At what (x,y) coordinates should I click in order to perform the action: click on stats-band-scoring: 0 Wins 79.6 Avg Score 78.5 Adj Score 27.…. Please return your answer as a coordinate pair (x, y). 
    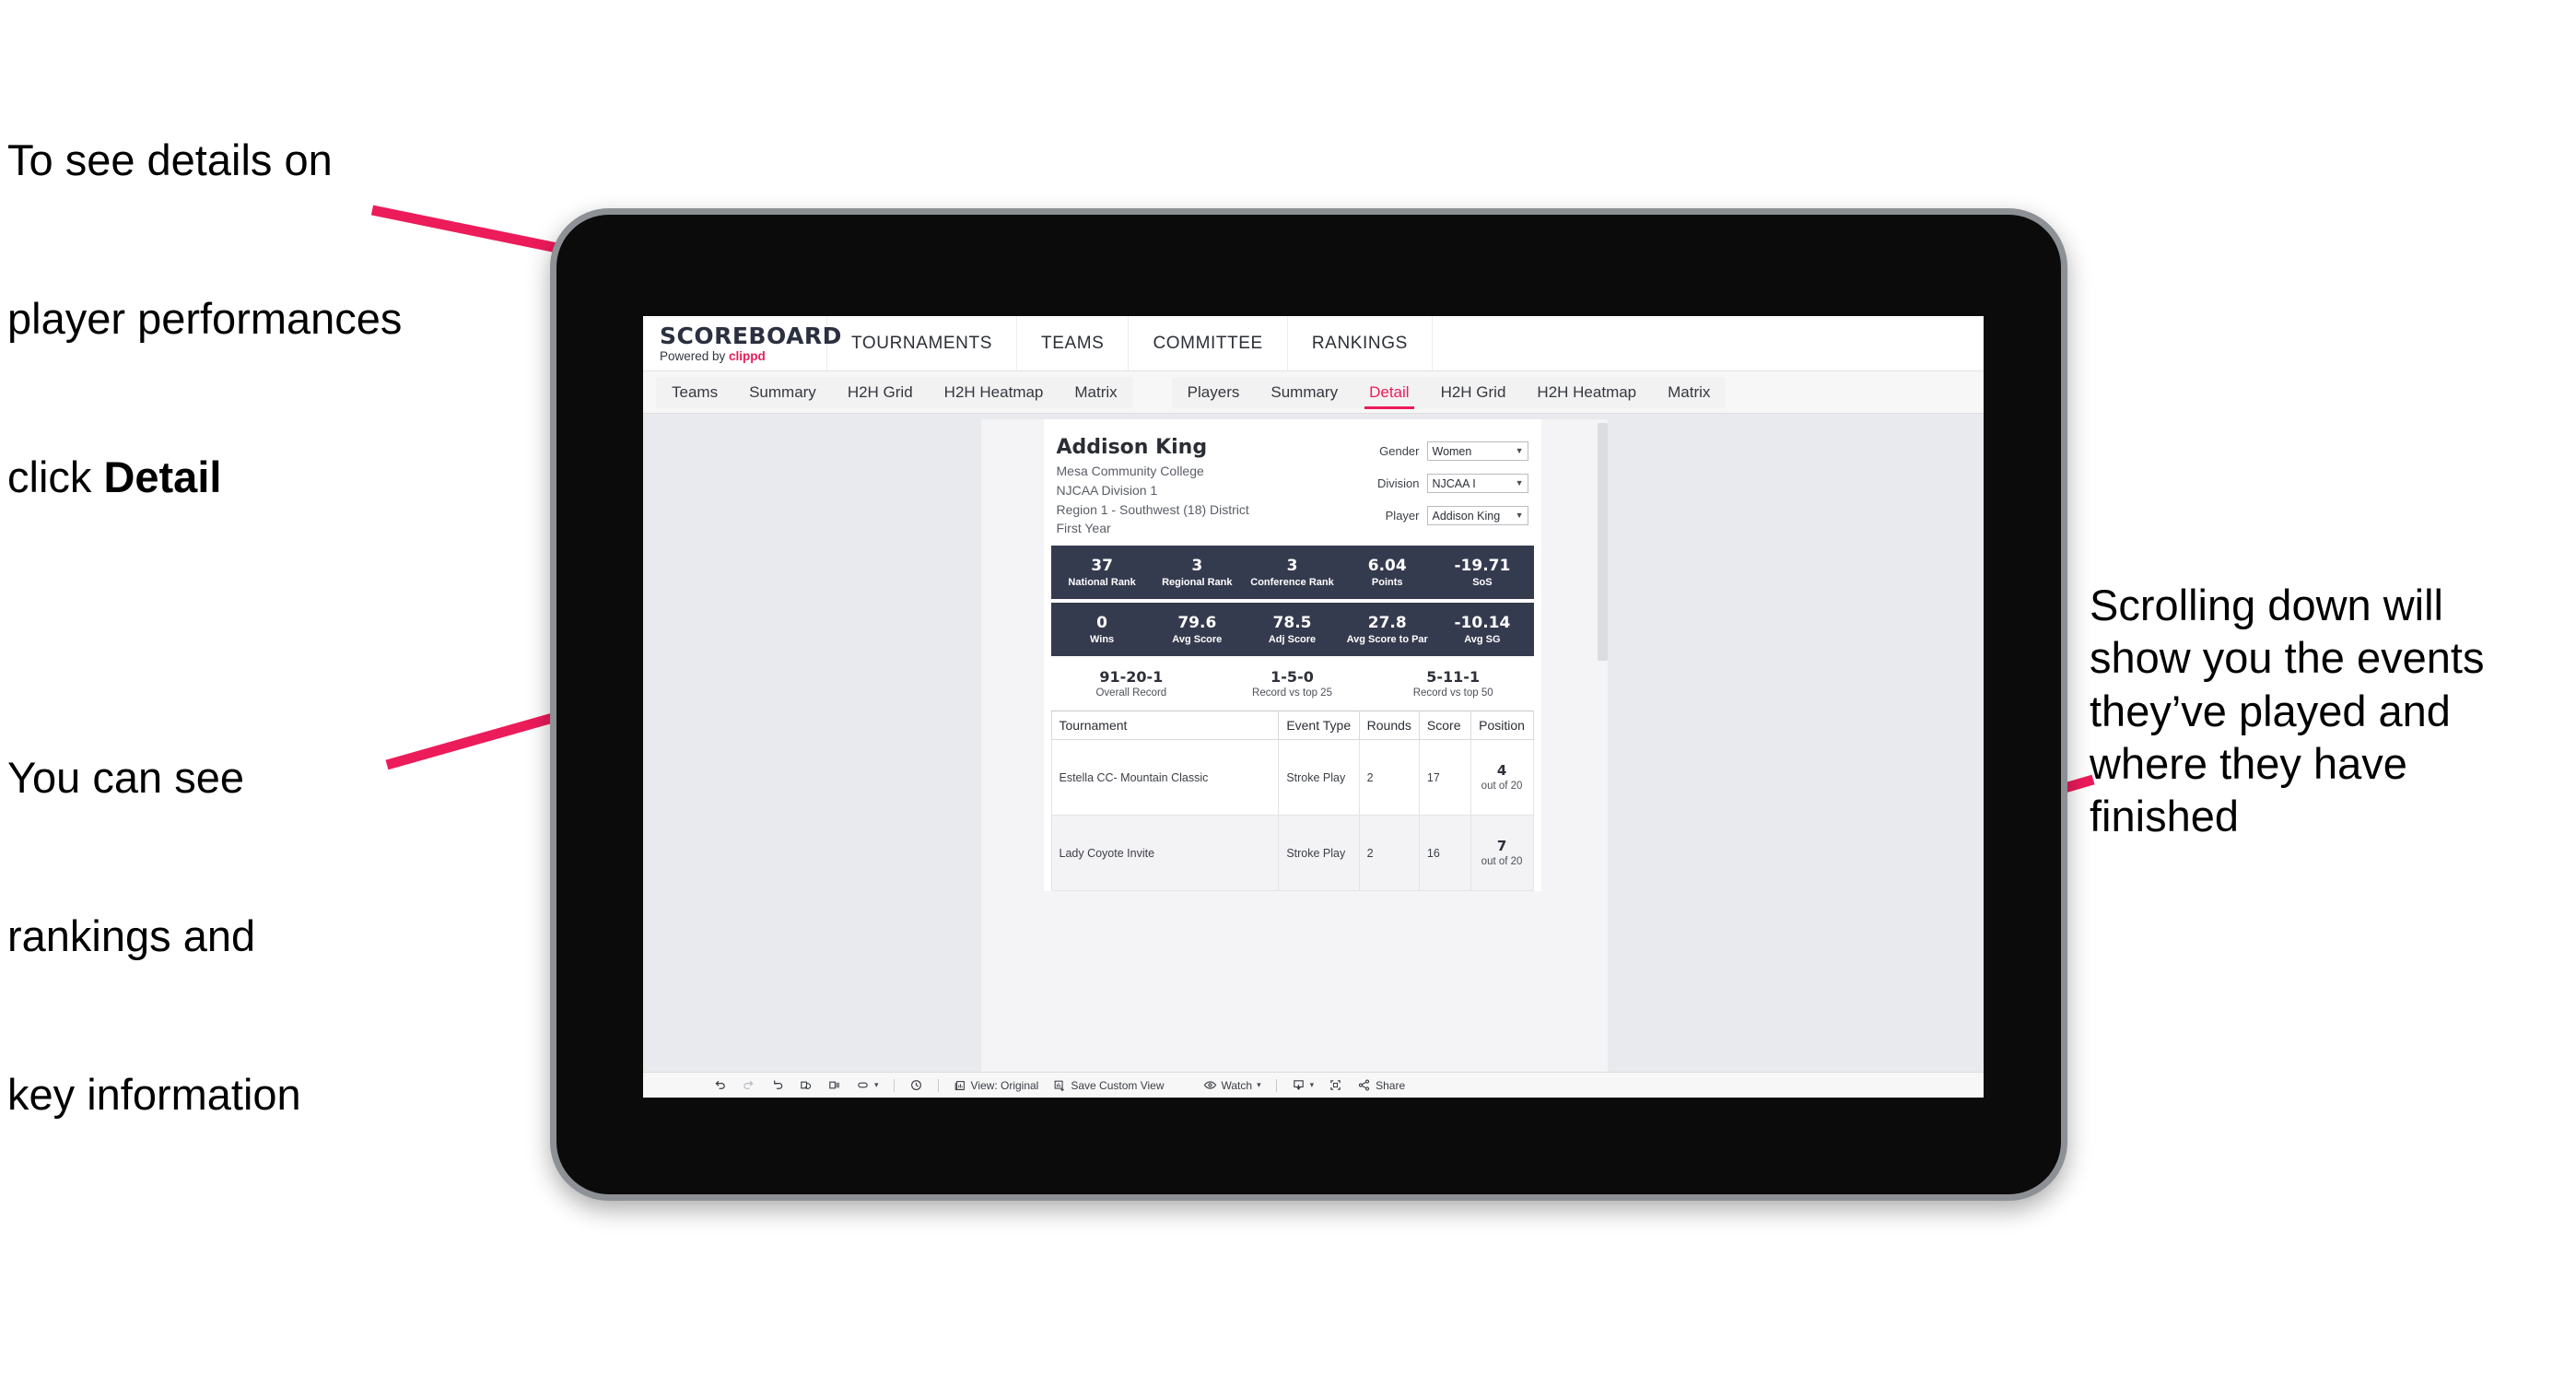
    Looking at the image, I should click on (1292, 630).